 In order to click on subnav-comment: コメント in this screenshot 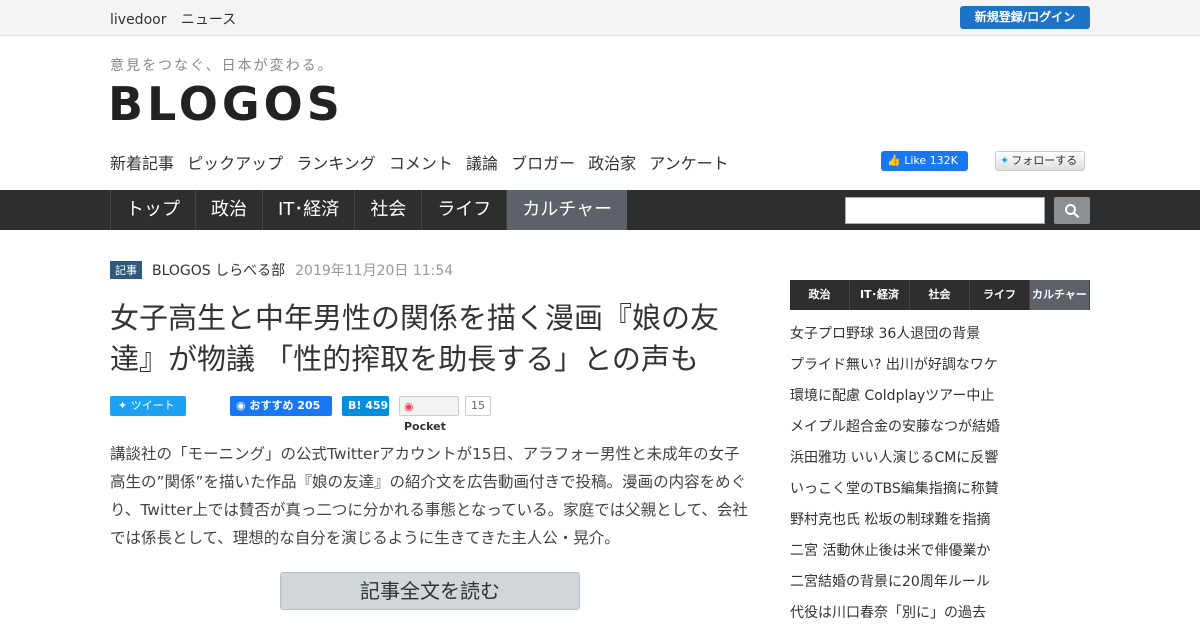, I will do `click(421, 163)`.